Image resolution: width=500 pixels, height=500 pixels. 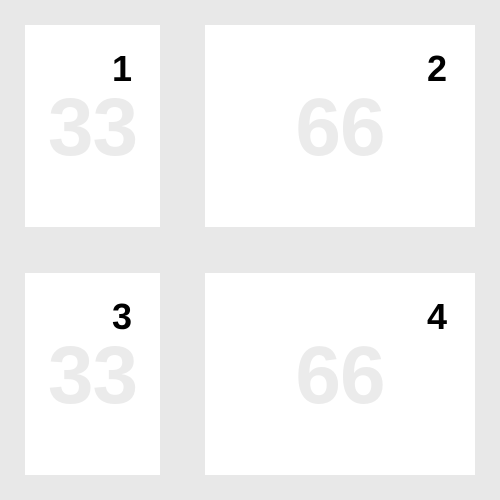 What do you see at coordinates (121, 68) in the screenshot?
I see `tile-number: 1` at bounding box center [121, 68].